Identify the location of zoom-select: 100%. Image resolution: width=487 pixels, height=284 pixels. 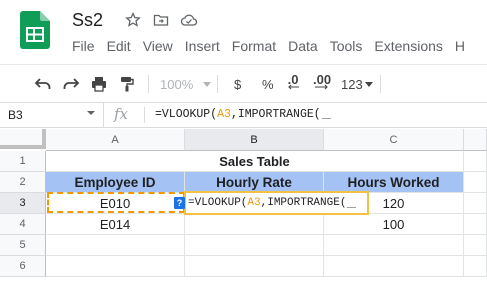
(186, 84).